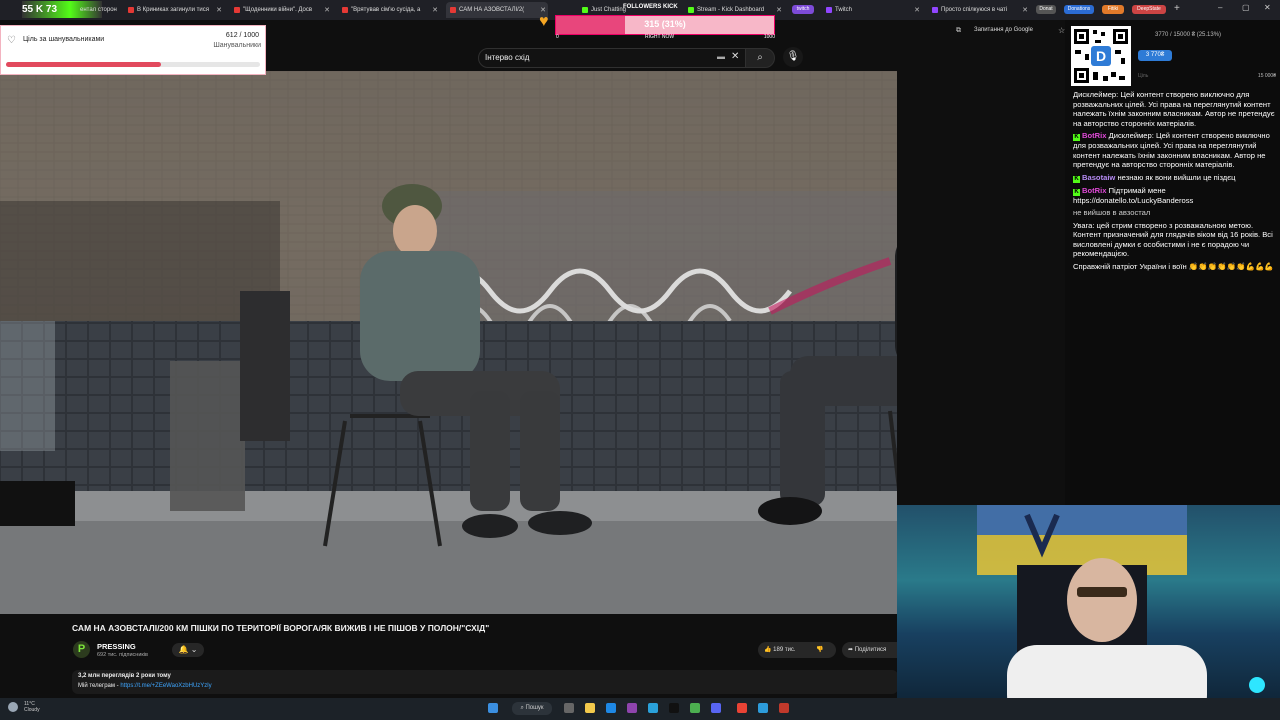  What do you see at coordinates (81, 649) in the screenshot?
I see `channel-avatar: P` at bounding box center [81, 649].